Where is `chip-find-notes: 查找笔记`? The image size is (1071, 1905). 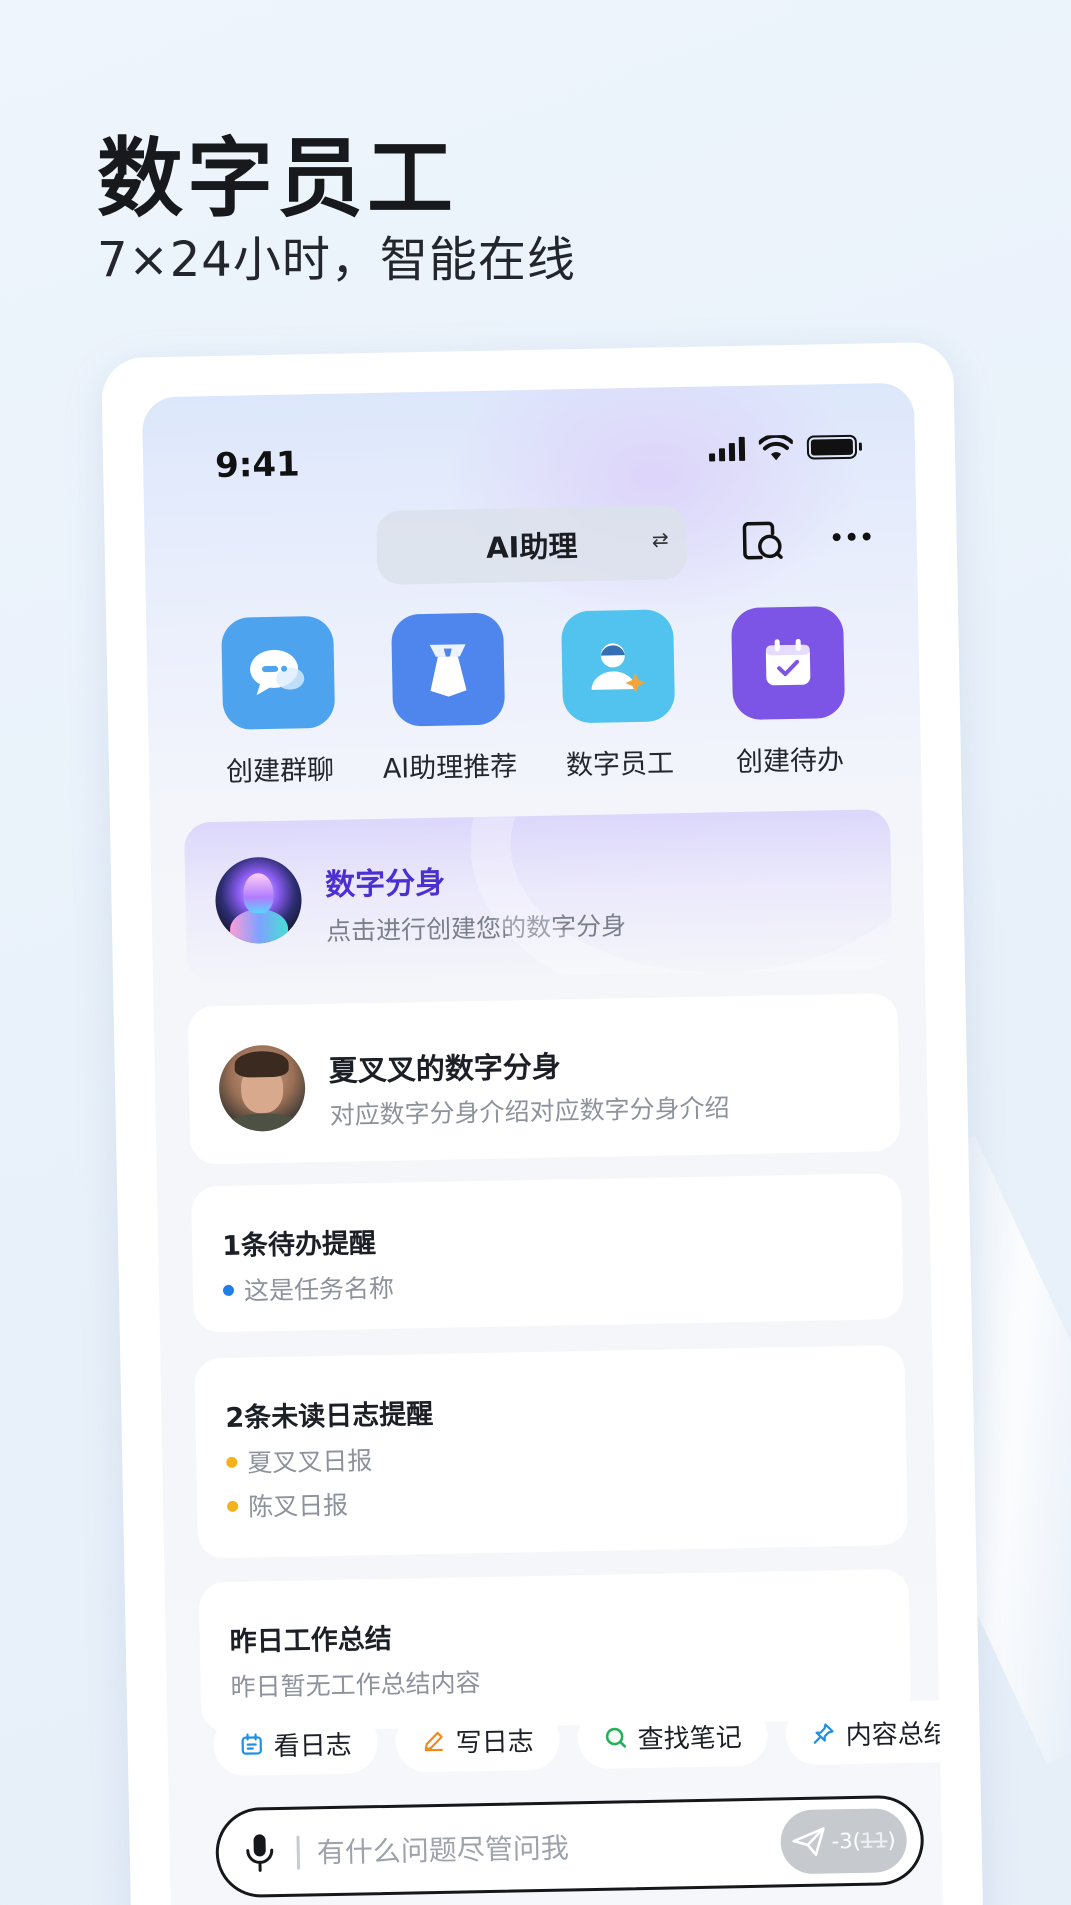
chip-find-notes: 查找笔记 is located at coordinates (673, 1736).